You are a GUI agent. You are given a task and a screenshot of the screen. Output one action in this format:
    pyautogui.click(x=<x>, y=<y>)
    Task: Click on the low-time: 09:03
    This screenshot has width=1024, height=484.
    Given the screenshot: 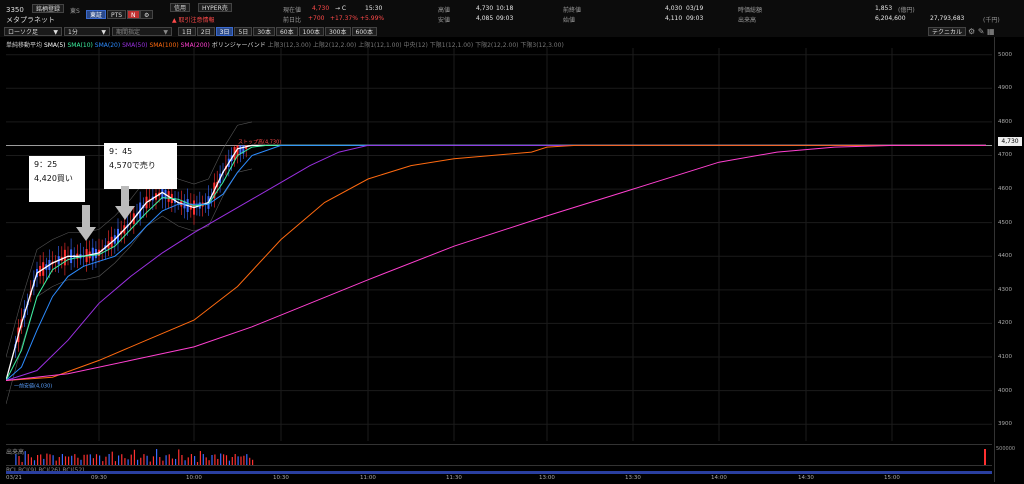 What is the action you would take?
    pyautogui.click(x=505, y=18)
    